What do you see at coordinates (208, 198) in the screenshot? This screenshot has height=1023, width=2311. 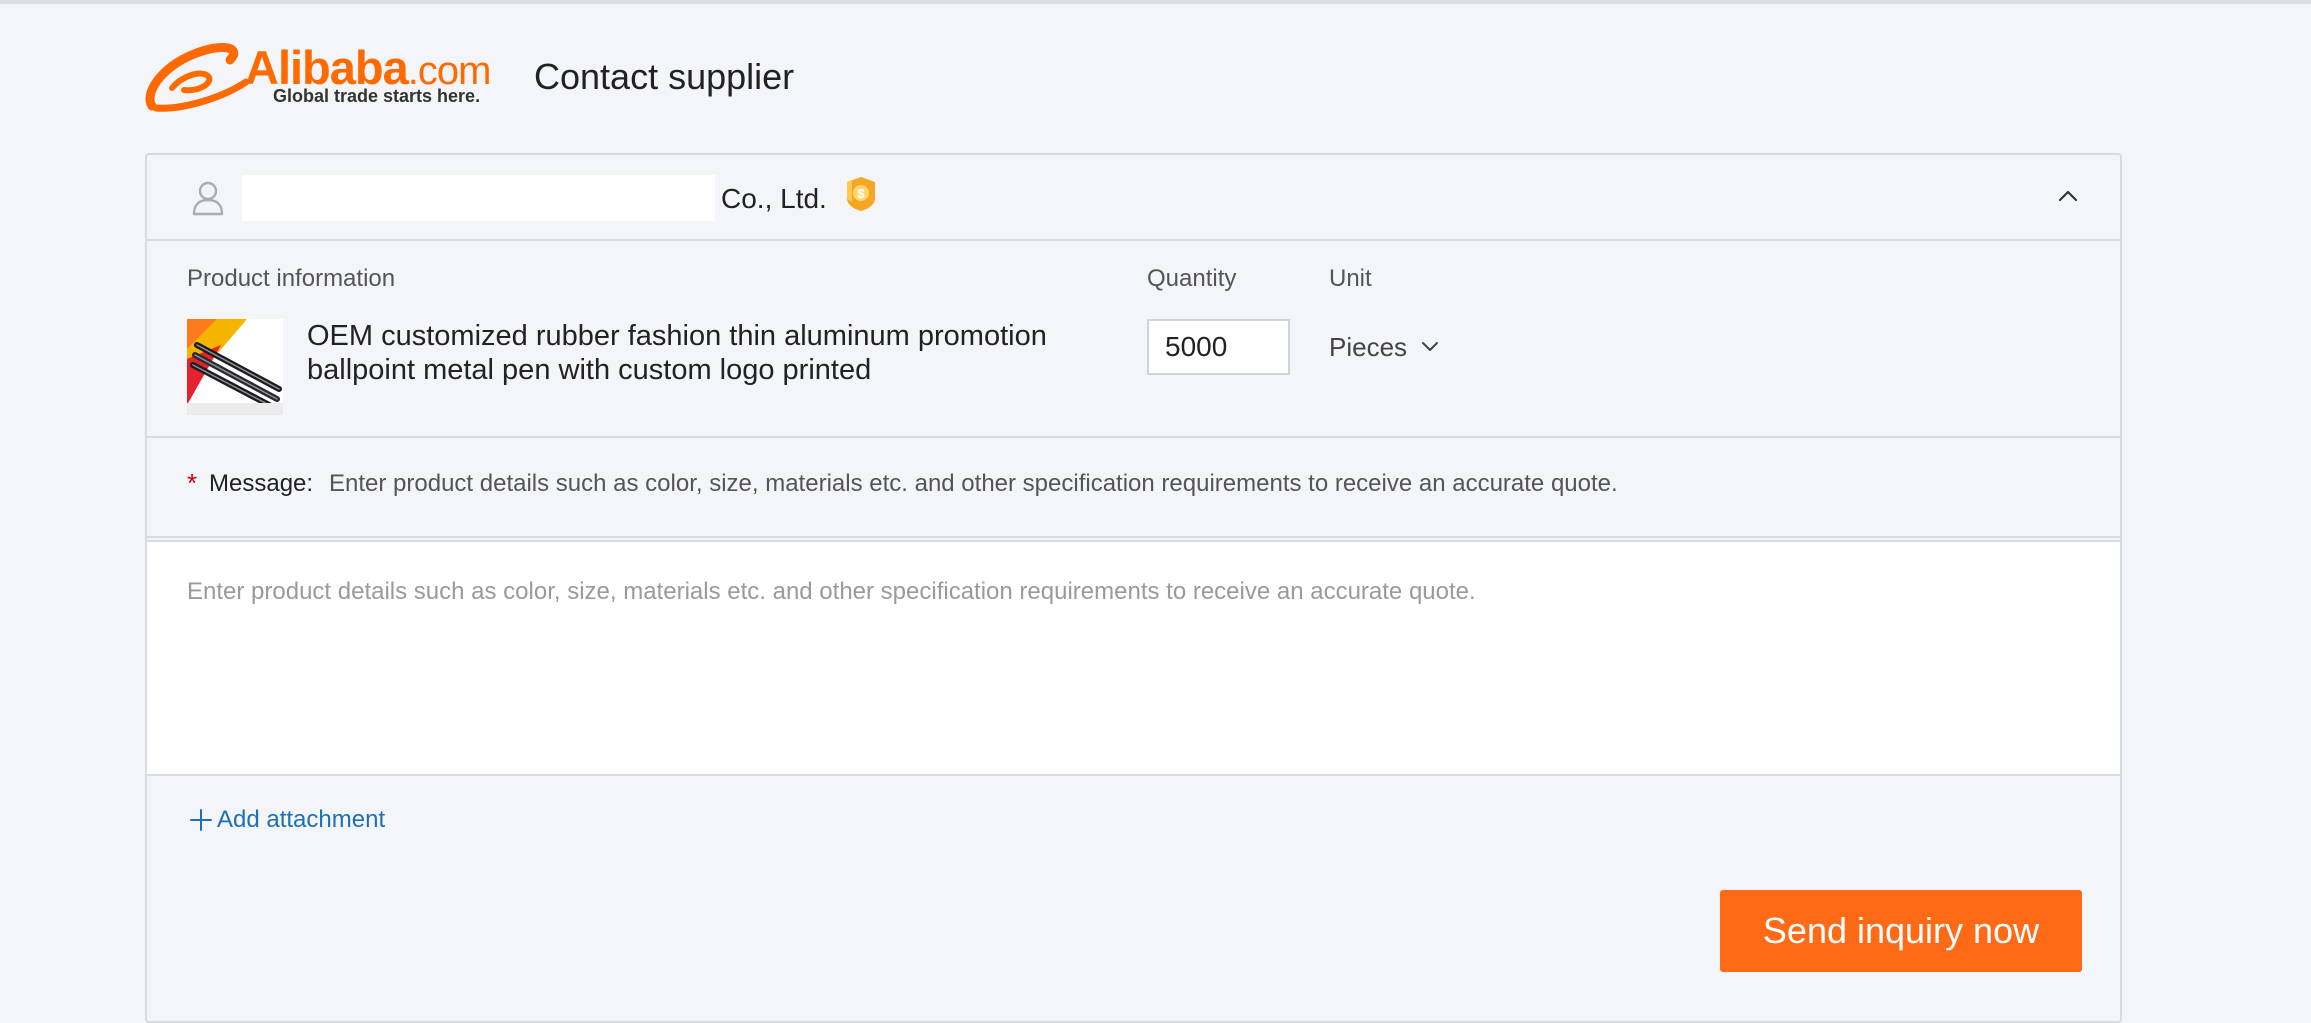 I see `user-icon` at bounding box center [208, 198].